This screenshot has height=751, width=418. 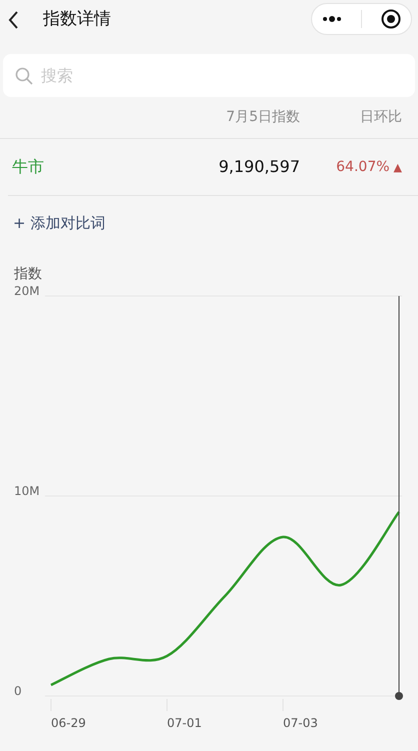 What do you see at coordinates (24, 76) in the screenshot?
I see `search-icon` at bounding box center [24, 76].